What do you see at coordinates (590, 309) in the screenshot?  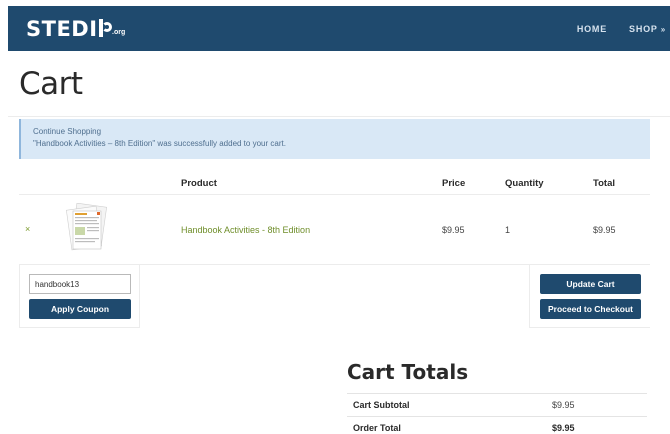 I see `proceed-to-checkout-button: Proceed to Checkout` at bounding box center [590, 309].